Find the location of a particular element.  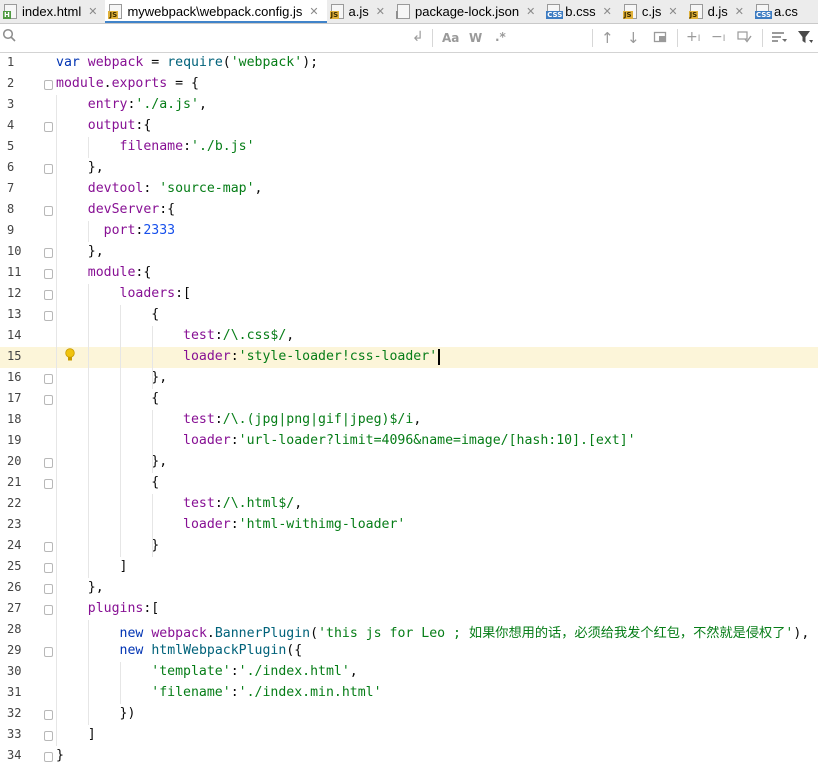

code-line: 16 }, is located at coordinates (409, 378).